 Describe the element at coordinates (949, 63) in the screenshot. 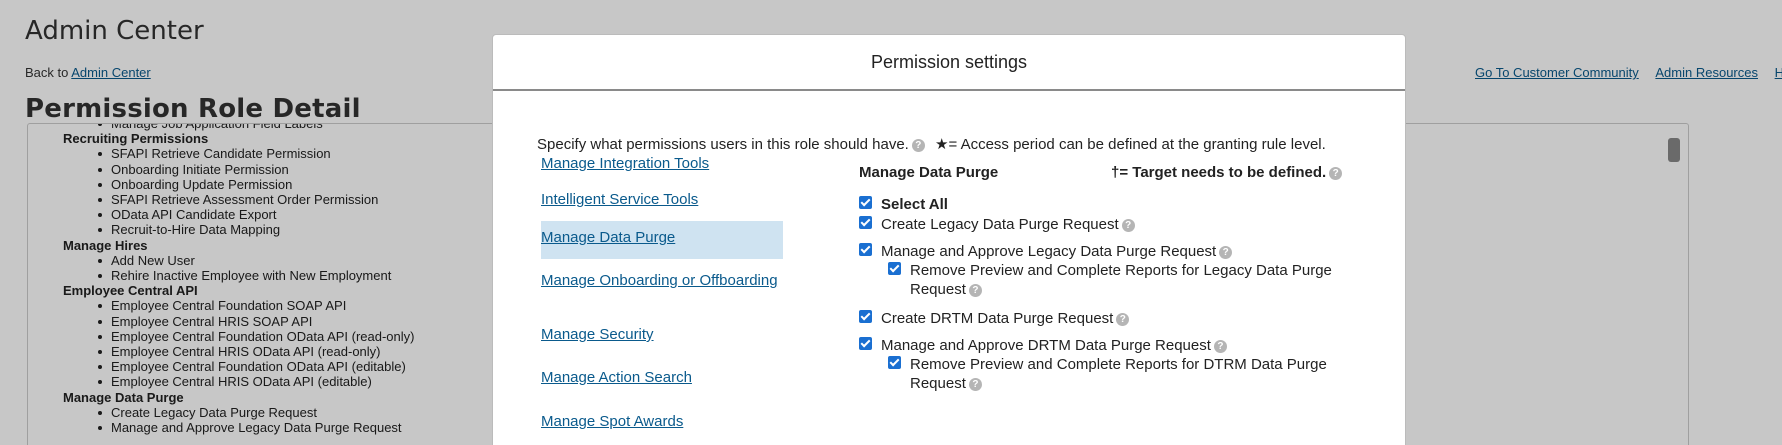

I see `dialog-title: Permission settings` at that location.